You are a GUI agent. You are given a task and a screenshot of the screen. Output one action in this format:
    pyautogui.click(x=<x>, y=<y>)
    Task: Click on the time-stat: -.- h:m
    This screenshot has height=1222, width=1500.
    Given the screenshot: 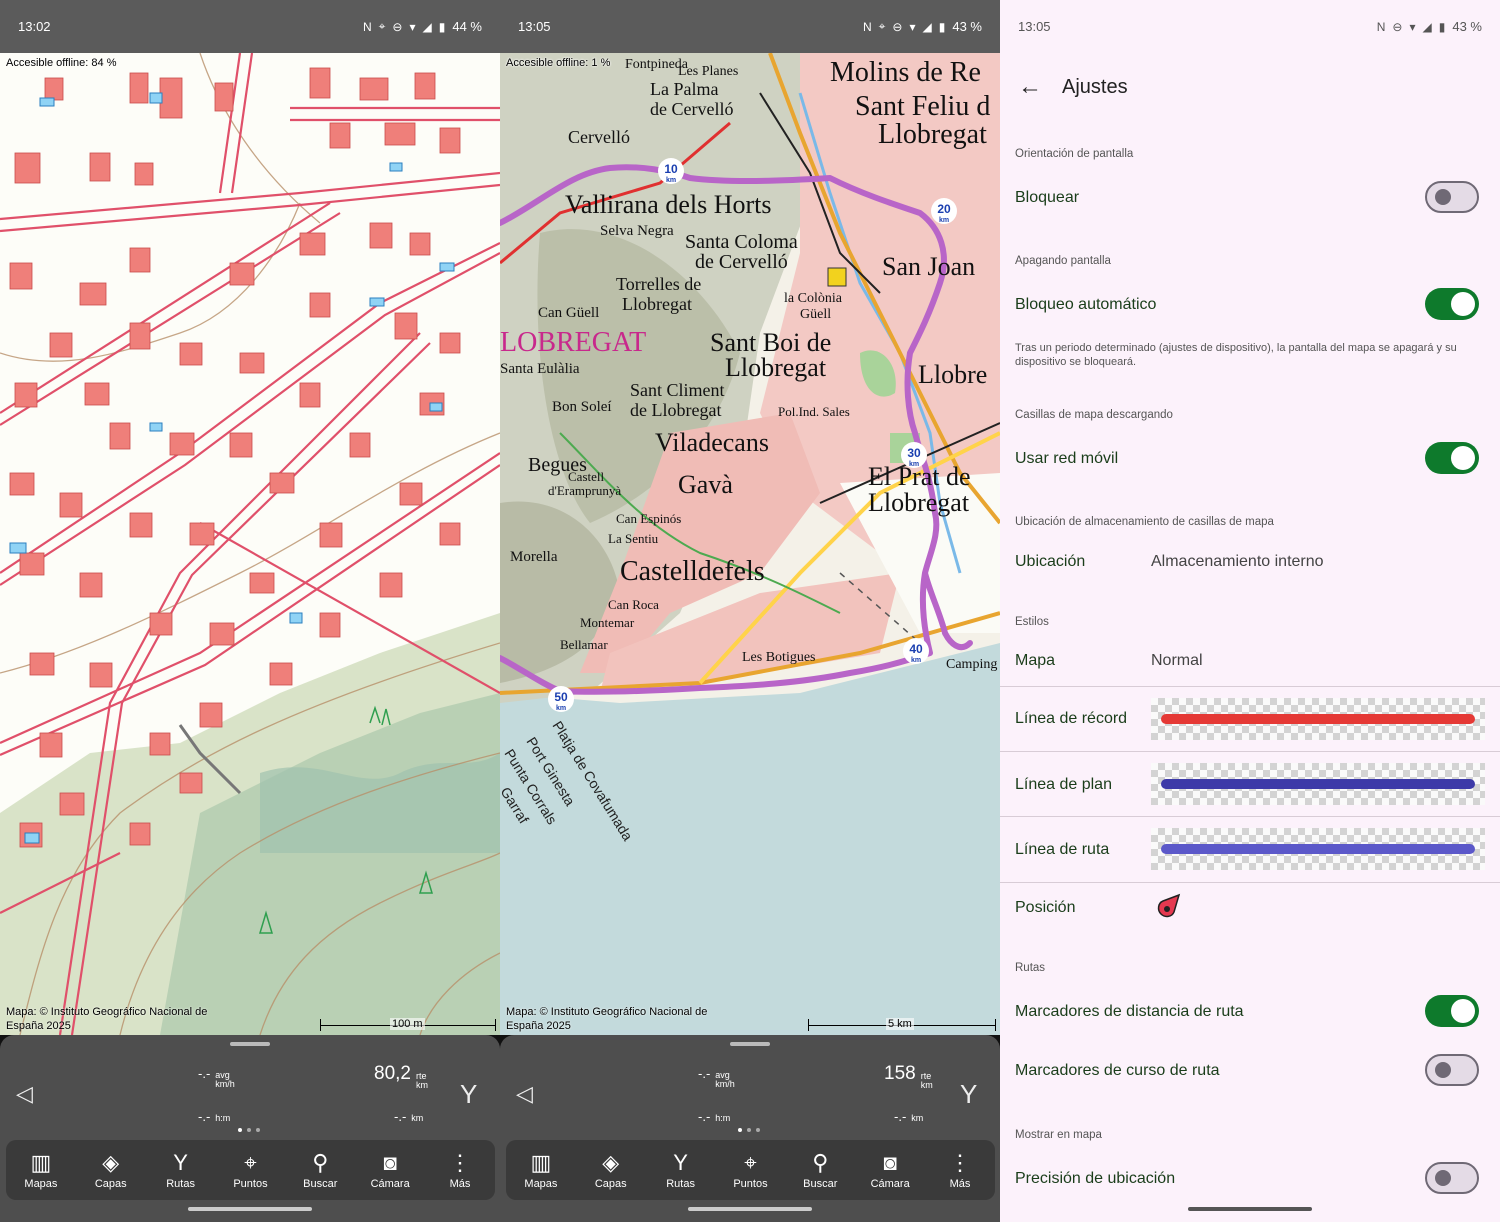 What is the action you would take?
    pyautogui.click(x=214, y=1116)
    